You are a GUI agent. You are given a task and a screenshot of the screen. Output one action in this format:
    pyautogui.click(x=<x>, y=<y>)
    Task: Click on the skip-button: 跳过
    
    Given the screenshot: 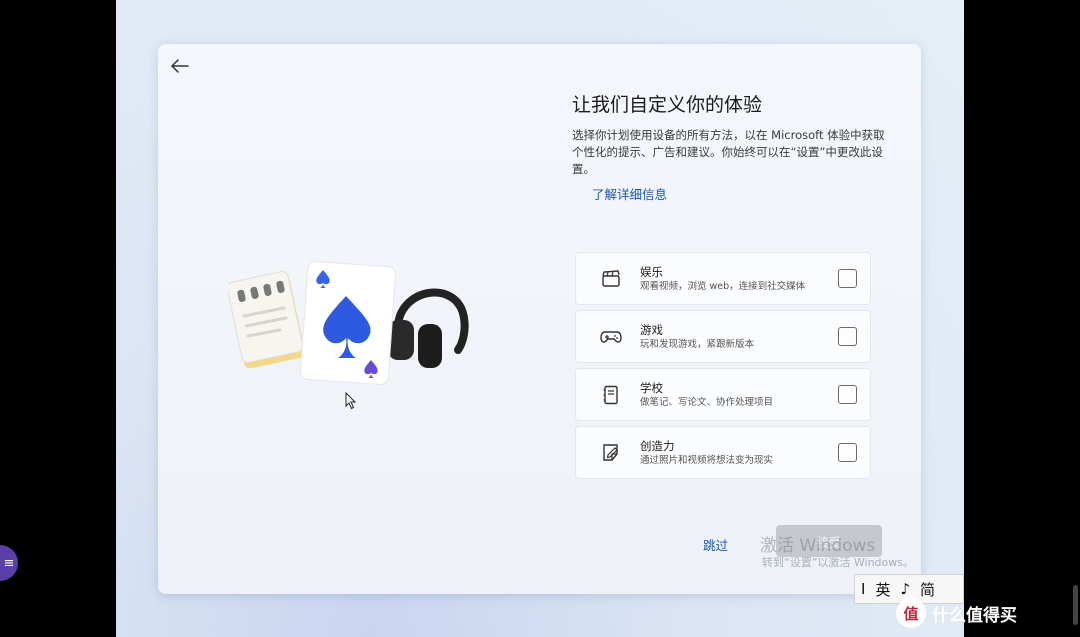 What is the action you would take?
    pyautogui.click(x=715, y=544)
    